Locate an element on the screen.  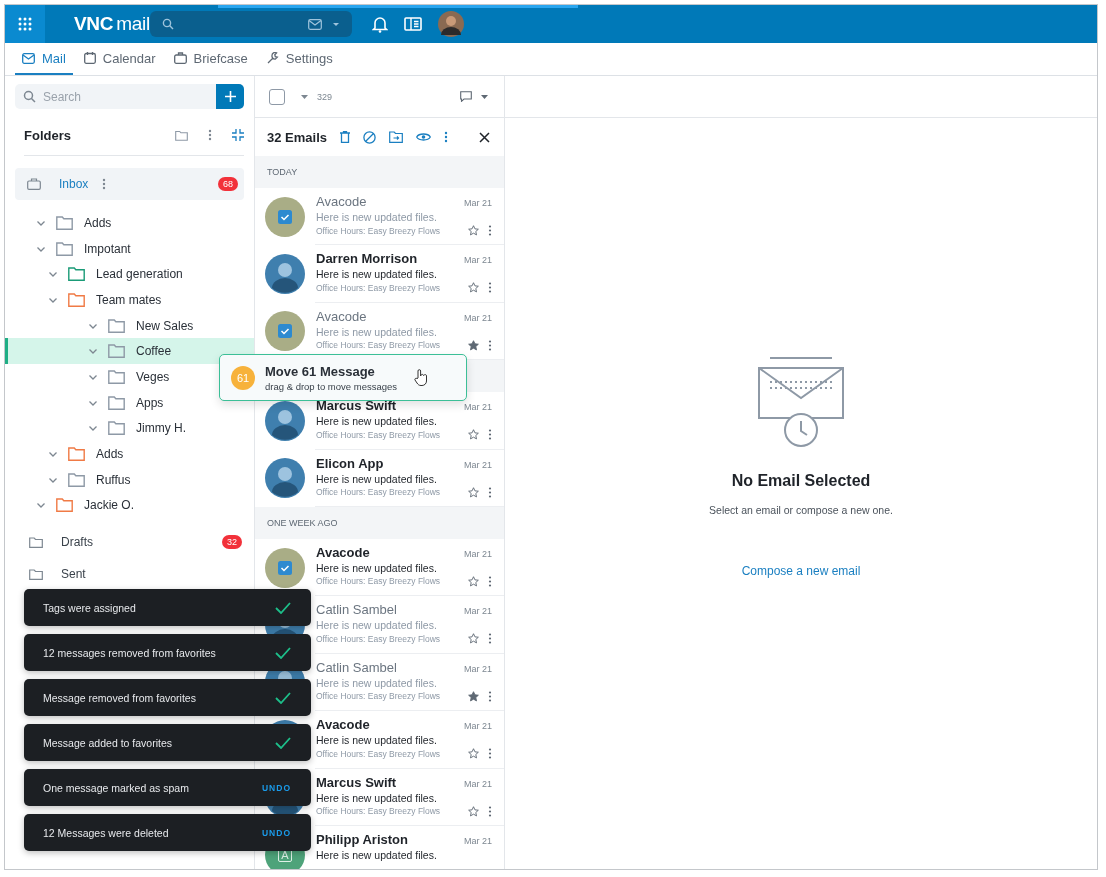
folder-icon is located at coordinates (181, 135).